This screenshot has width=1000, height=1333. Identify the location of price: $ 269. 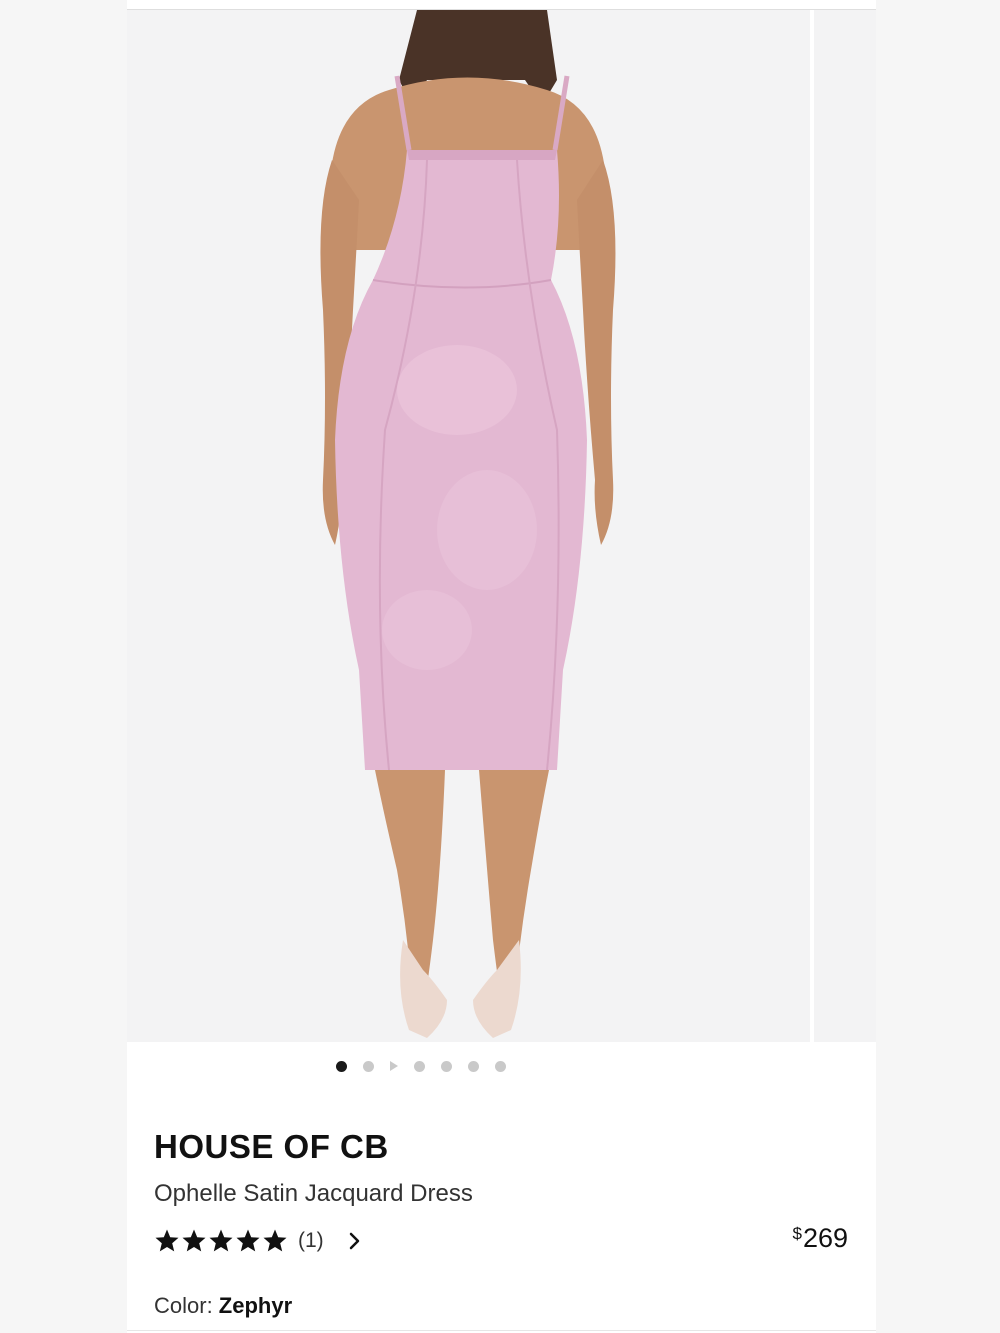
(820, 1238).